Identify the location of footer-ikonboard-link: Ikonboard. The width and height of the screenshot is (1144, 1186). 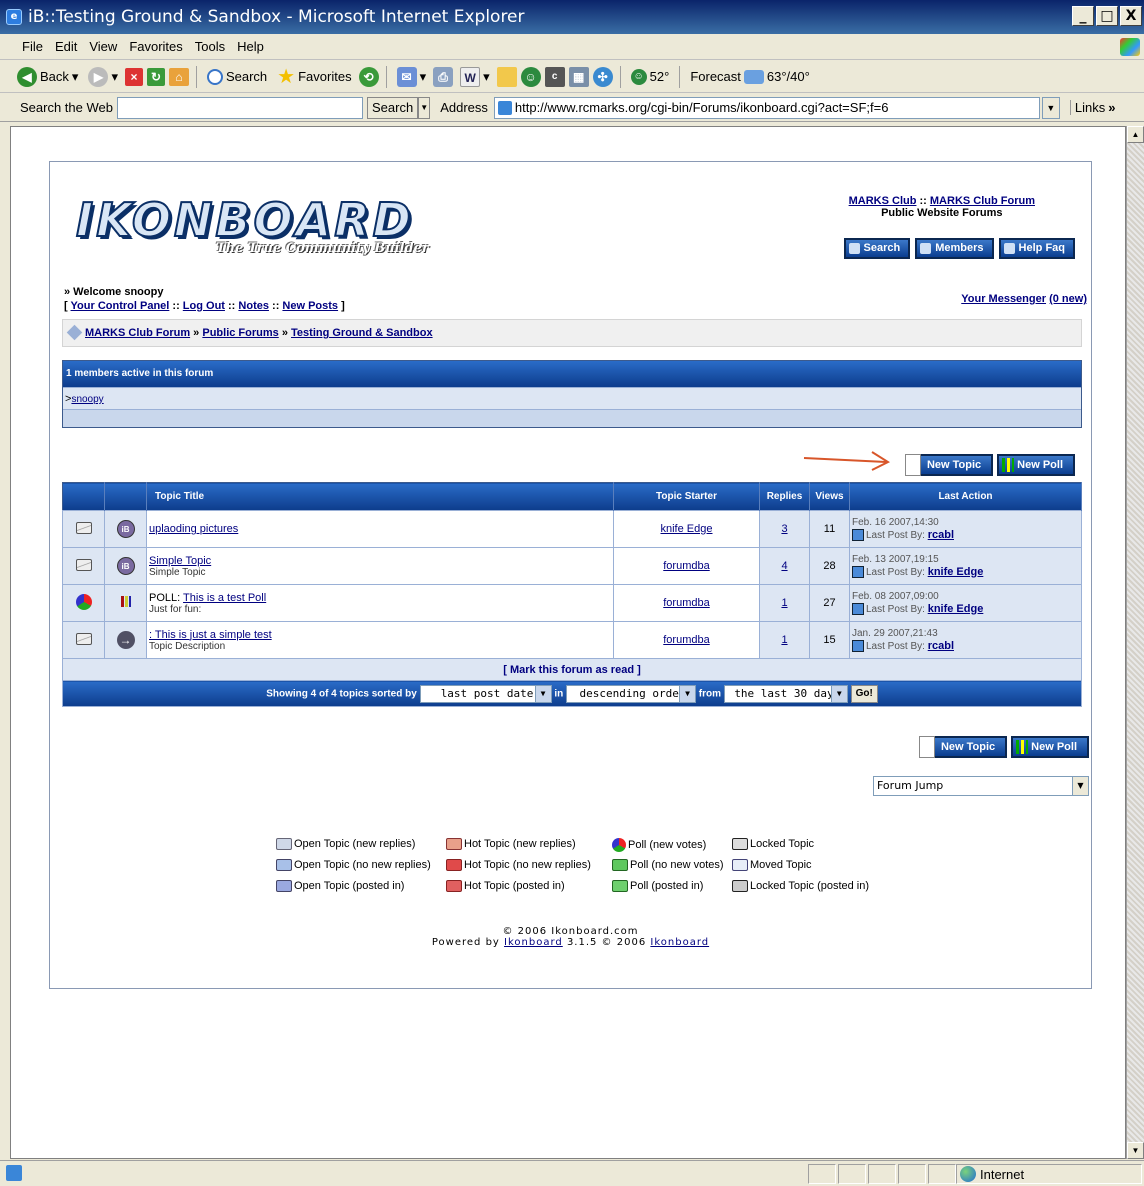
(533, 942).